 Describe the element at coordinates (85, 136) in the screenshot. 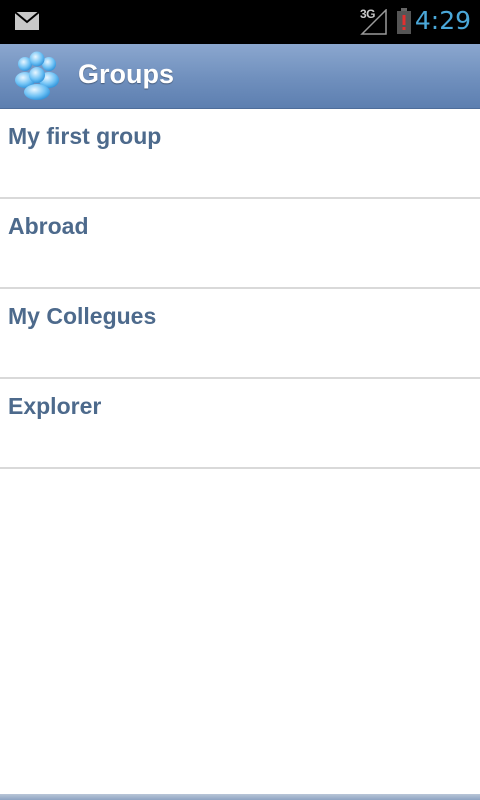

I see `group-item-label: My first group` at that location.